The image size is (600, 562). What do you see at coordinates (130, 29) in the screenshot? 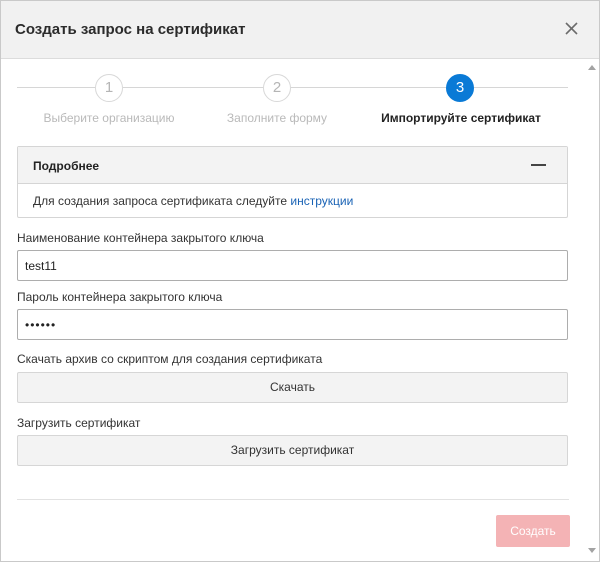
I see `dialog-title: Создать запрос на сертификат` at bounding box center [130, 29].